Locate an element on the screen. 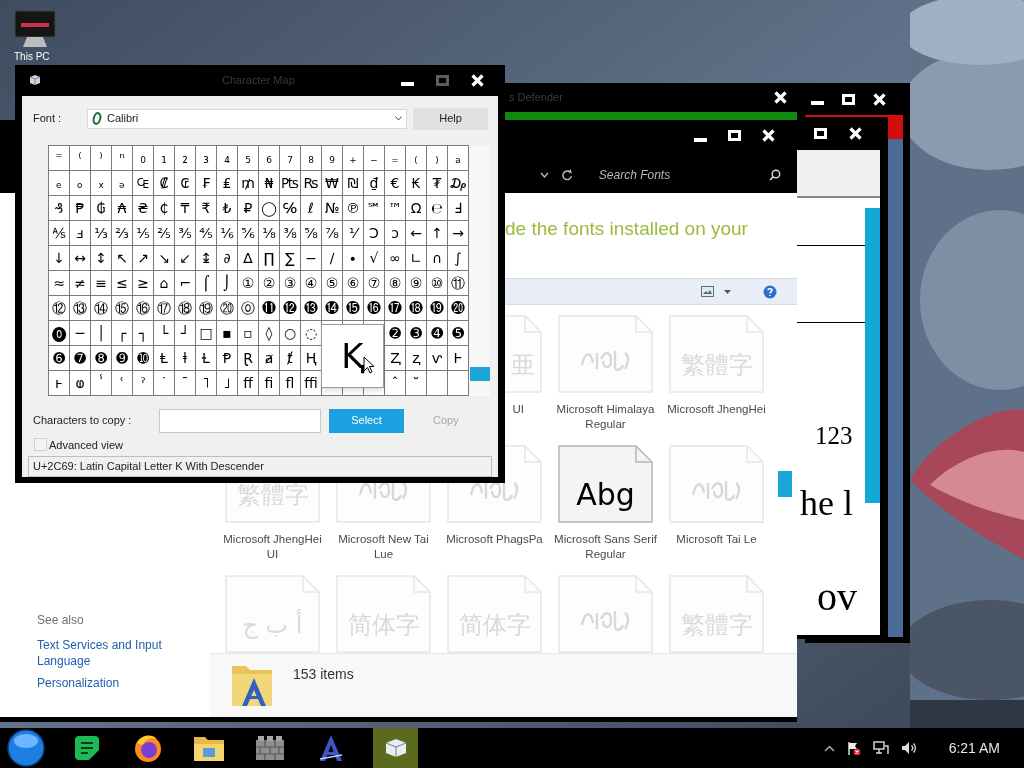  character-cell: Ⱨ is located at coordinates (311, 357).